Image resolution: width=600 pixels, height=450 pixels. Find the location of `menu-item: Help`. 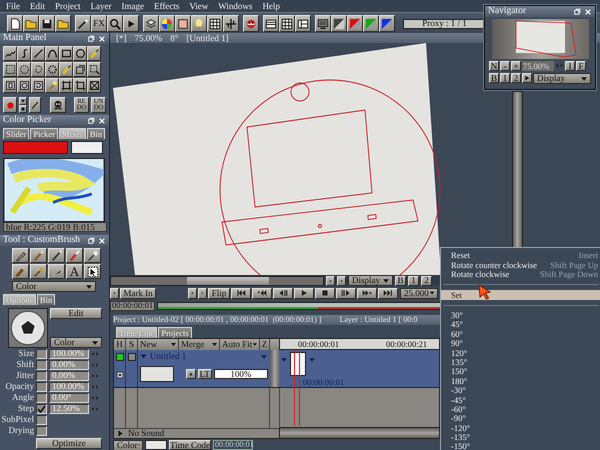

menu-item: Help is located at coordinates (271, 6).